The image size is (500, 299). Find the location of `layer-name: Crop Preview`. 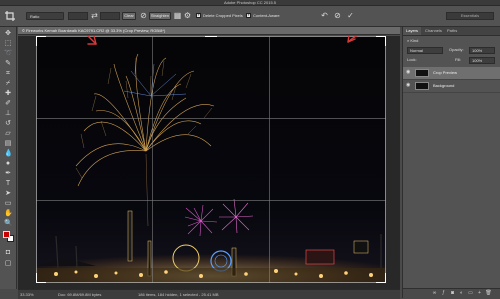

layer-name: Crop Preview is located at coordinates (445, 72).